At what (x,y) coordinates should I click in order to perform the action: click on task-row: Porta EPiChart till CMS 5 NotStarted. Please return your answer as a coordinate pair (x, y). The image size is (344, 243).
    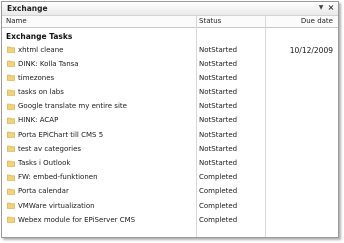
    Looking at the image, I should click on (170, 135).